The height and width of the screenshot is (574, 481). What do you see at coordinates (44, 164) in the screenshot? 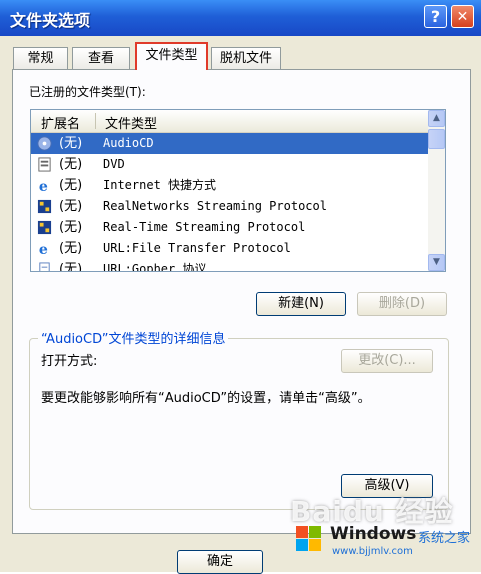
I see `dvd-icon` at bounding box center [44, 164].